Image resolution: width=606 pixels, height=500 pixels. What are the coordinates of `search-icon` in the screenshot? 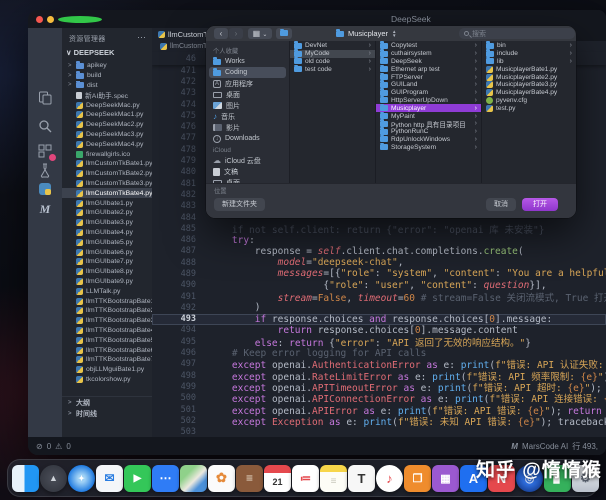 It's located at (45, 126).